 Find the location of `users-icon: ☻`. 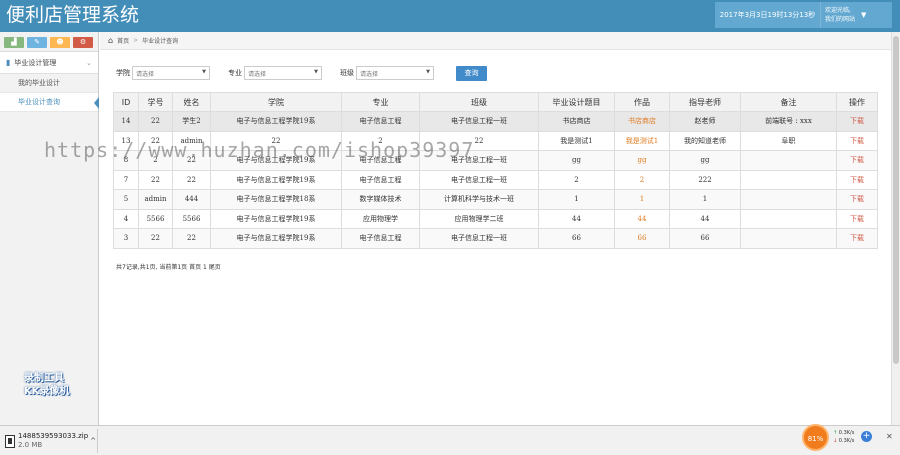

users-icon: ☻ is located at coordinates (60, 42).